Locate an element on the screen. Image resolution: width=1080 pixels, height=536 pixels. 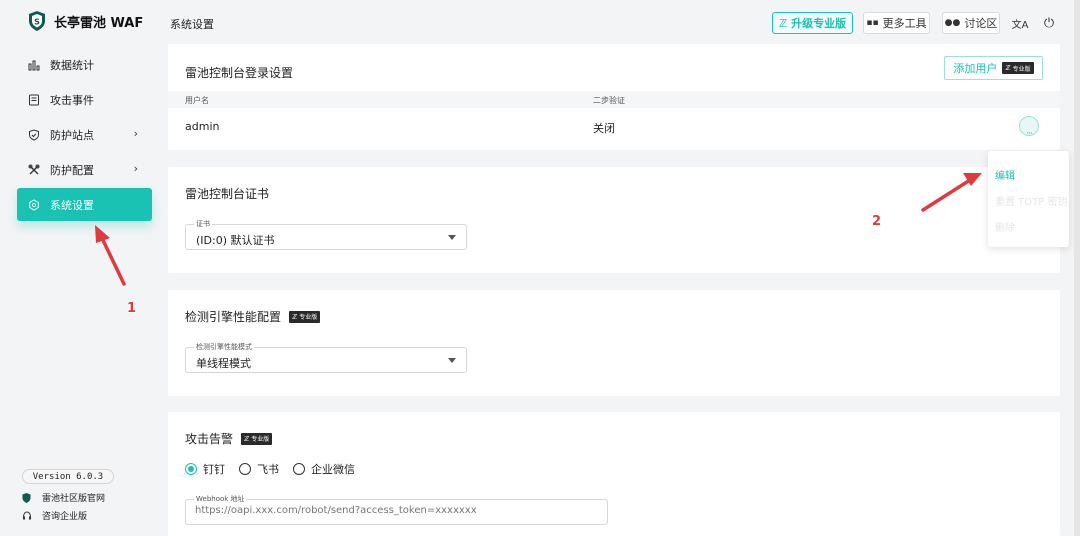
sidebar-item-label: 防护站点 is located at coordinates (72, 135).